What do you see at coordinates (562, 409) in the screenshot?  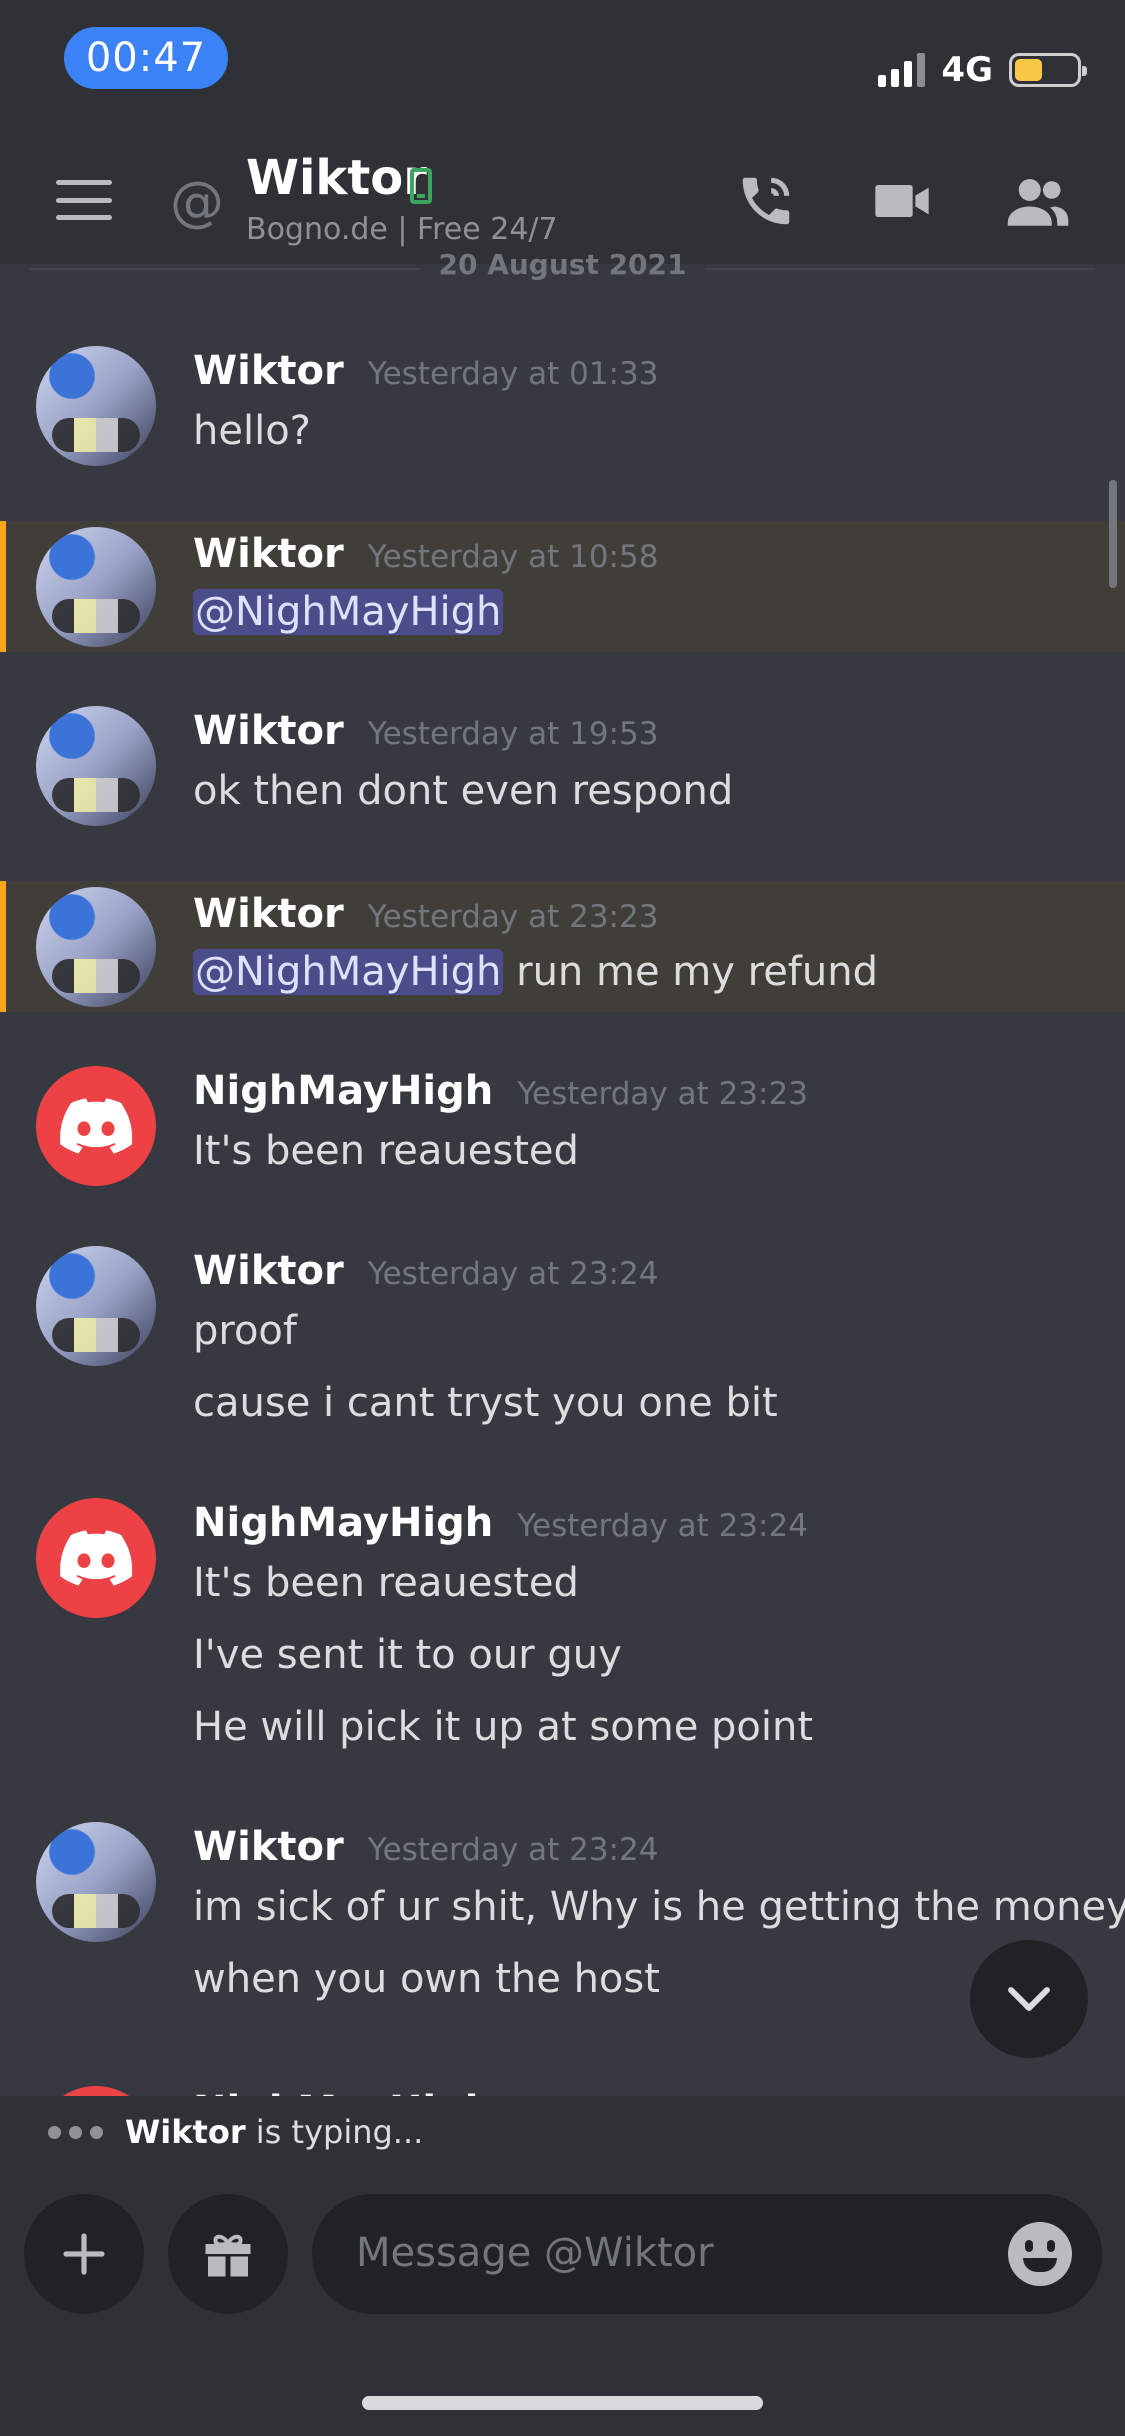 I see `message-item: Wiktor Yesterday at 01:33 hello?` at bounding box center [562, 409].